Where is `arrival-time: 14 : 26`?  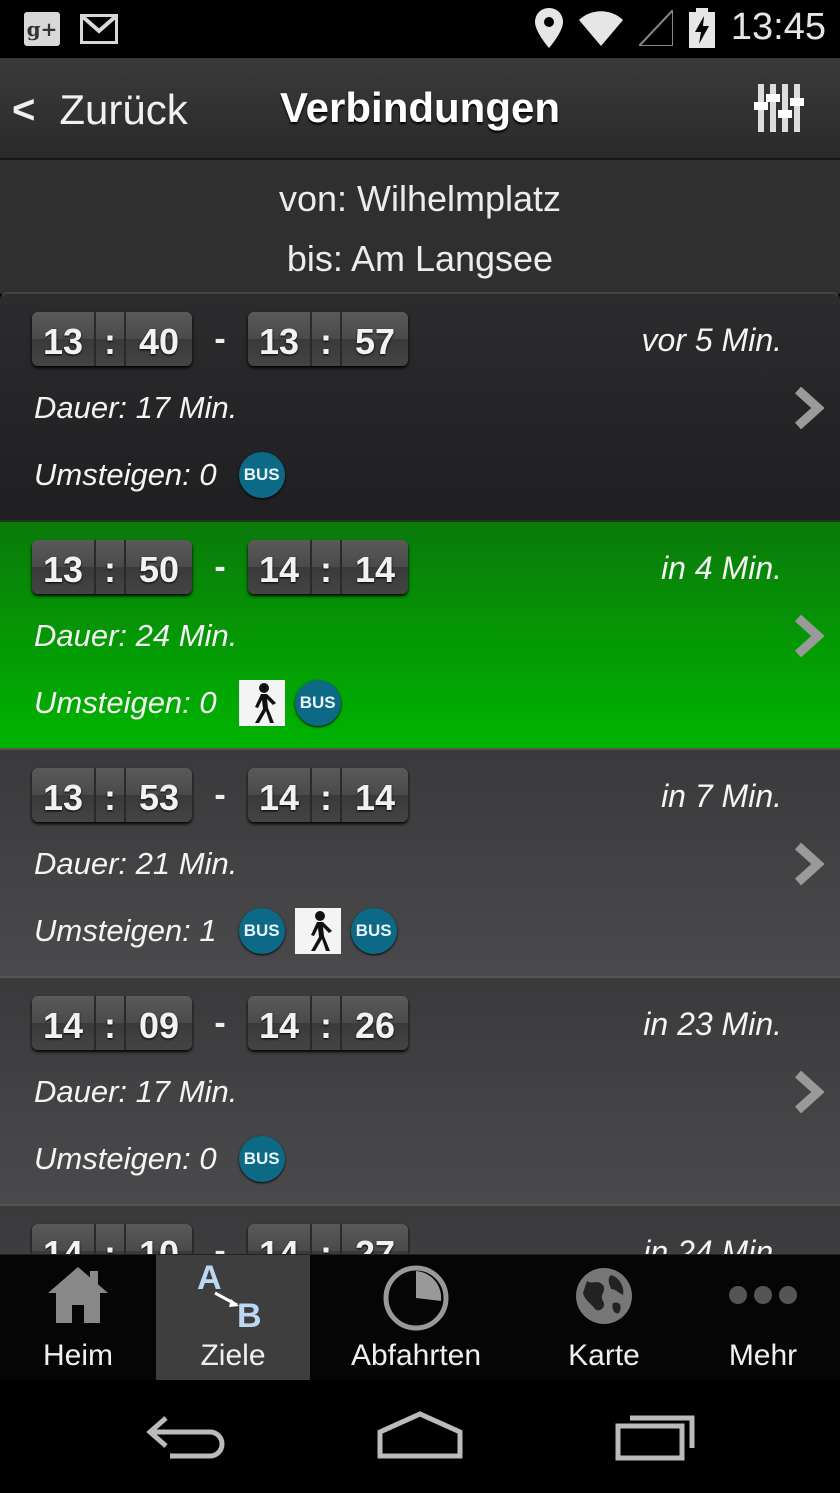
arrival-time: 14 : 26 is located at coordinates (328, 1023).